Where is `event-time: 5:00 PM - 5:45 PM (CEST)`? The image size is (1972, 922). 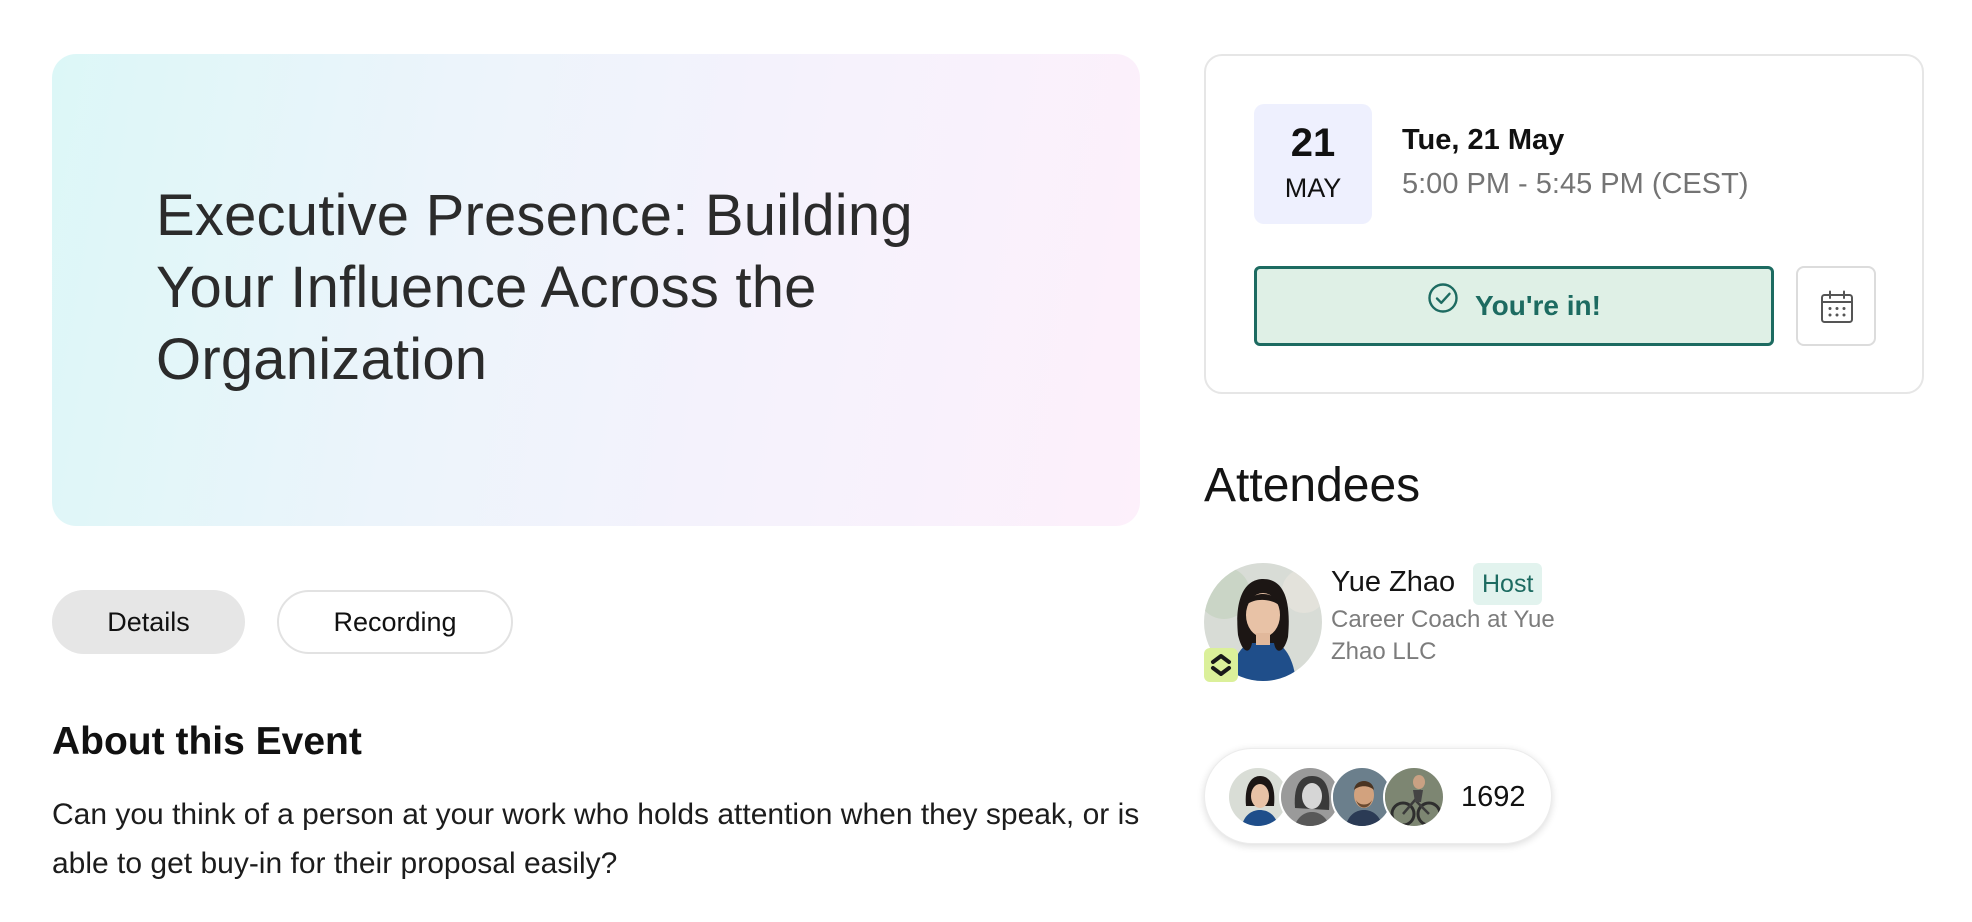 event-time: 5:00 PM - 5:45 PM (CEST) is located at coordinates (1575, 184).